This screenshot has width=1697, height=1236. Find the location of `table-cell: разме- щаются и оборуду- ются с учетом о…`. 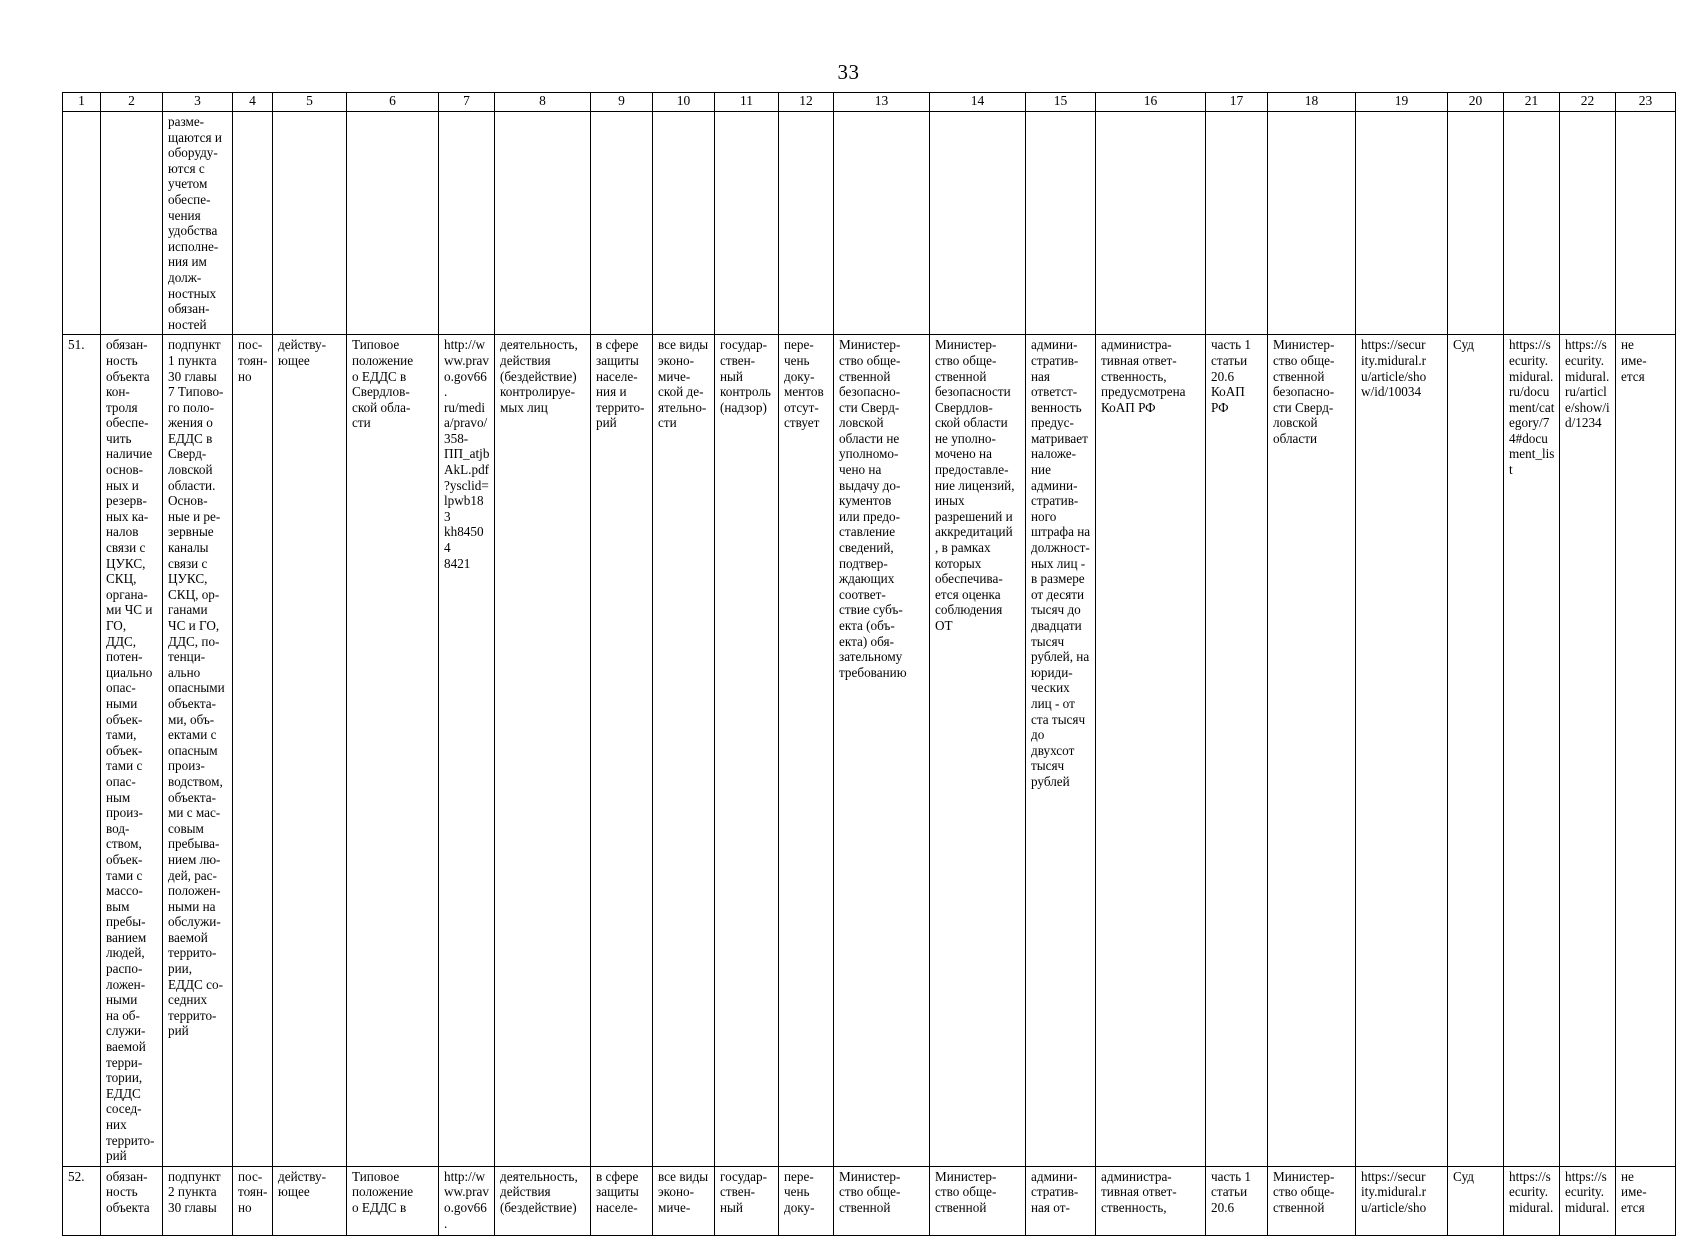

table-cell: разме- щаются и оборуду- ются с учетом о… is located at coordinates (197, 223).